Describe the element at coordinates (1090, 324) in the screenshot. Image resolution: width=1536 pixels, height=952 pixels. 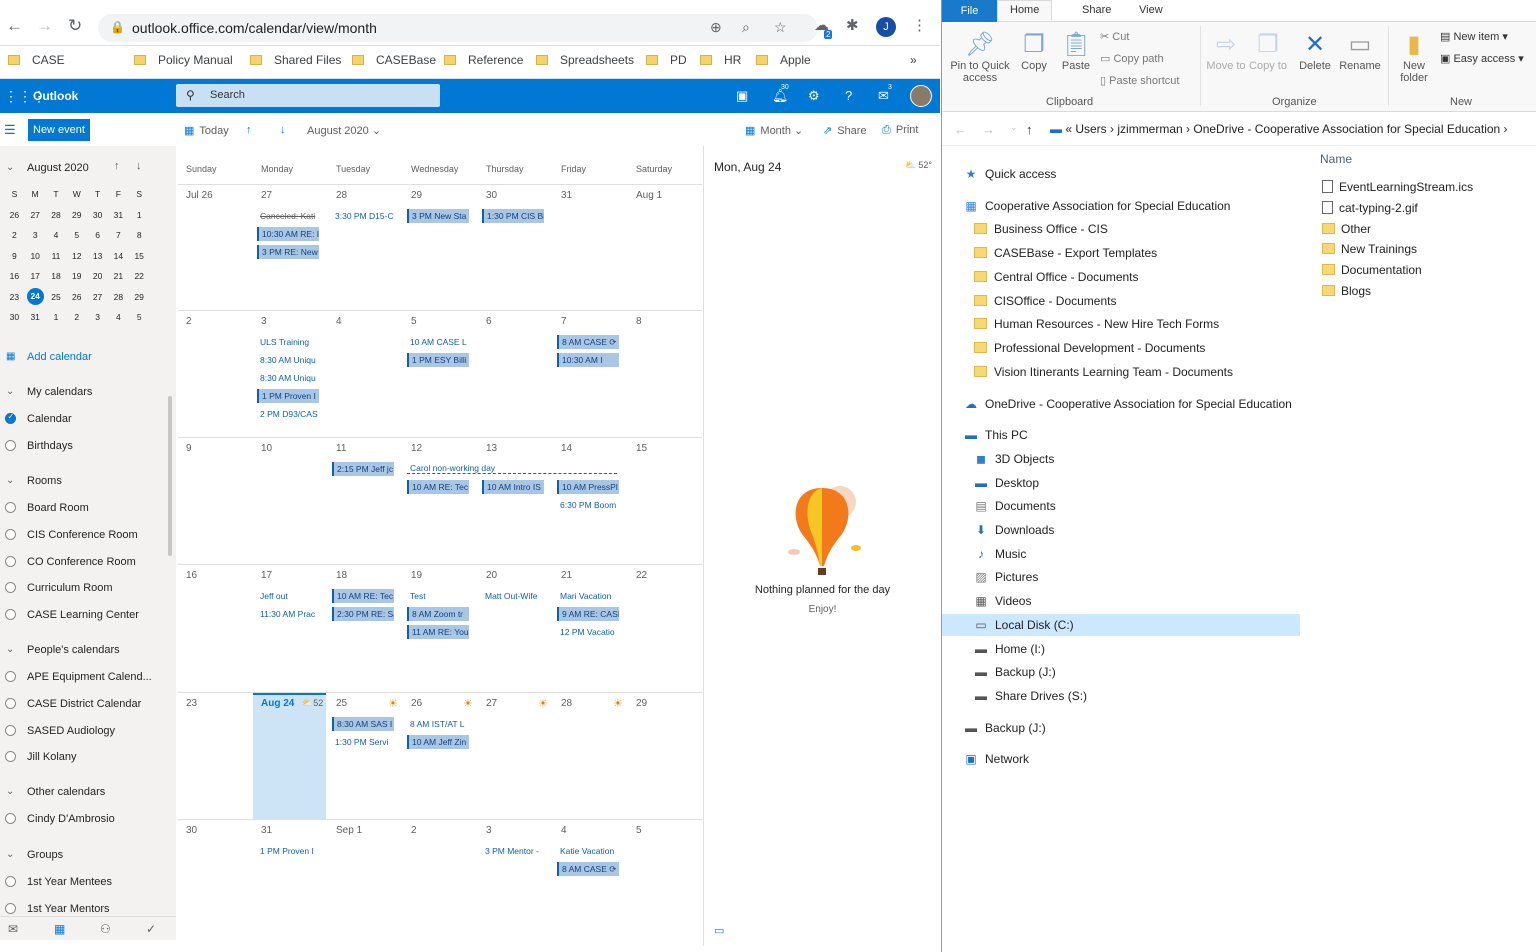
I see `nav-item: Human Resources - New Hire Tech Forms` at that location.